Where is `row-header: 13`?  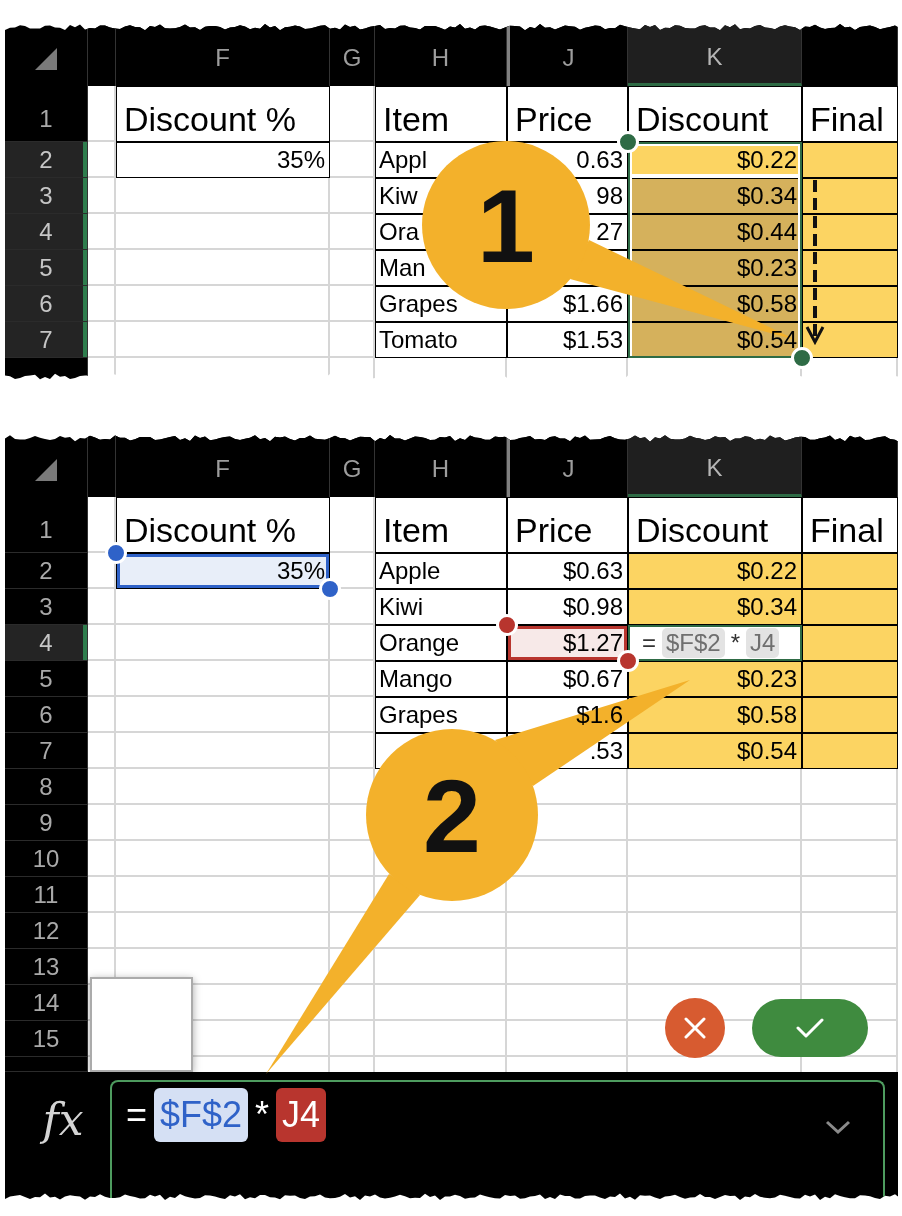 row-header: 13 is located at coordinates (46, 967).